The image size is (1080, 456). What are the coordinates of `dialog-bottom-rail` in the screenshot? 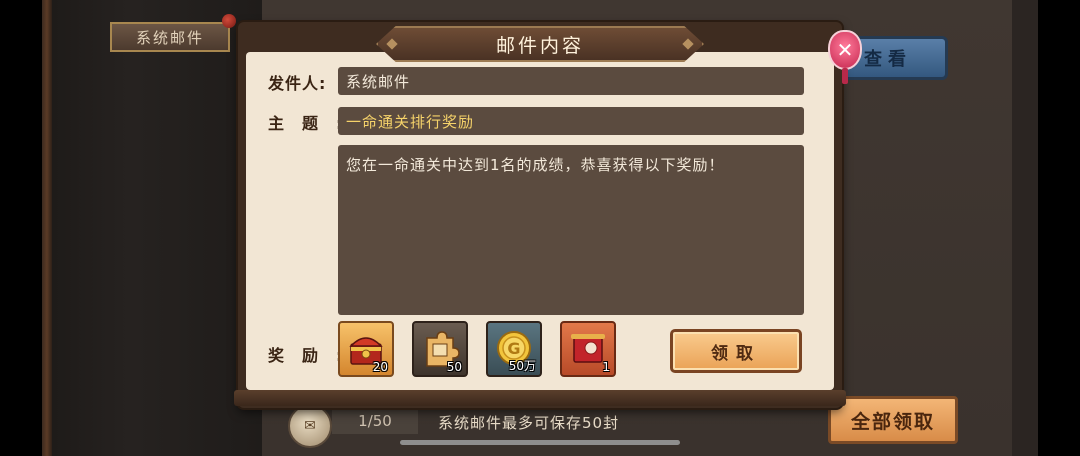 It's located at (540, 398).